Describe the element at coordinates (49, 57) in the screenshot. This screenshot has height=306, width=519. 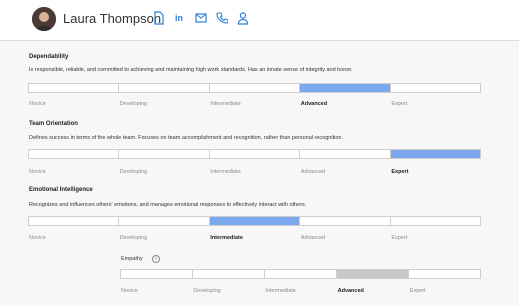
I see `competency-title: Dependability` at that location.